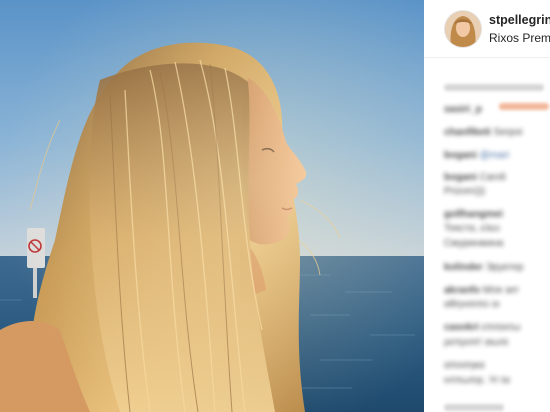 This screenshot has height=412, width=550. Describe the element at coordinates (465, 191) in the screenshot. I see `comment-item: Prizom)))` at that location.